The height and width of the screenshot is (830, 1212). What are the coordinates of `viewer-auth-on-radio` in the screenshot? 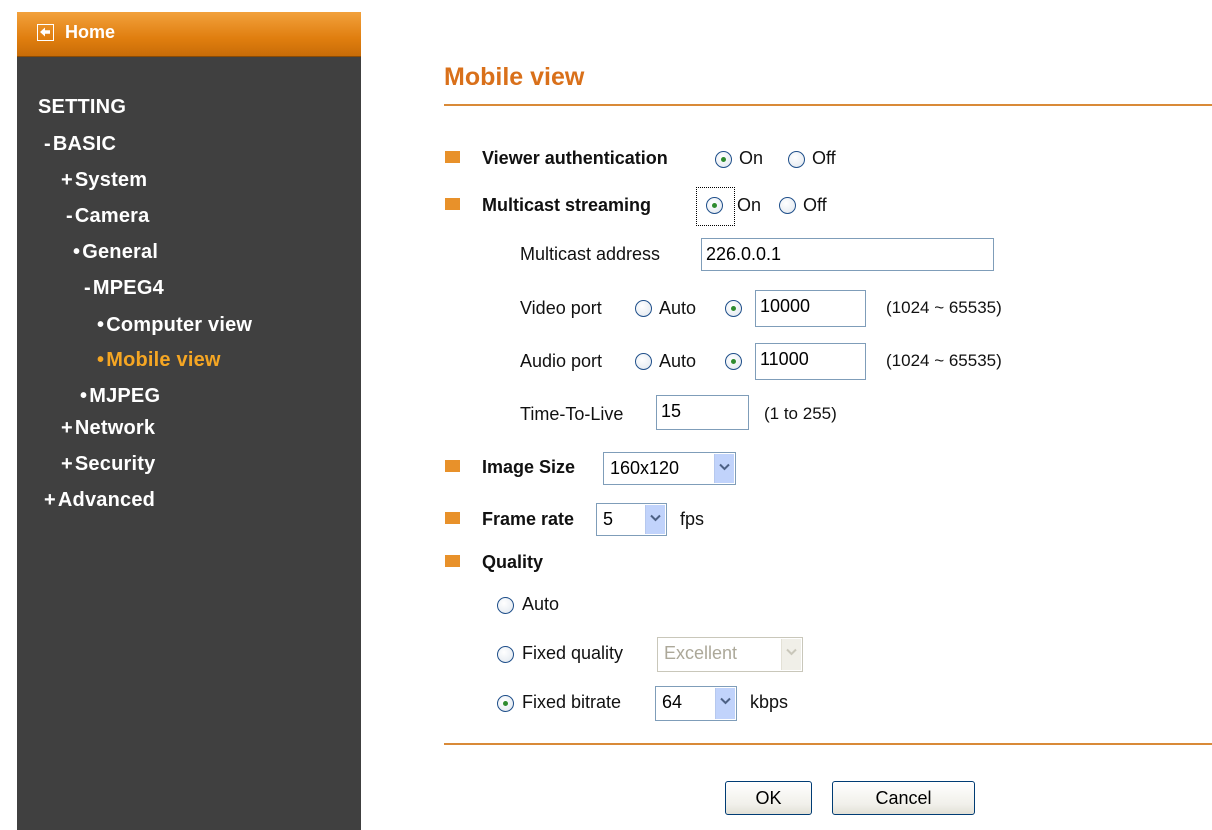 It's located at (723, 159).